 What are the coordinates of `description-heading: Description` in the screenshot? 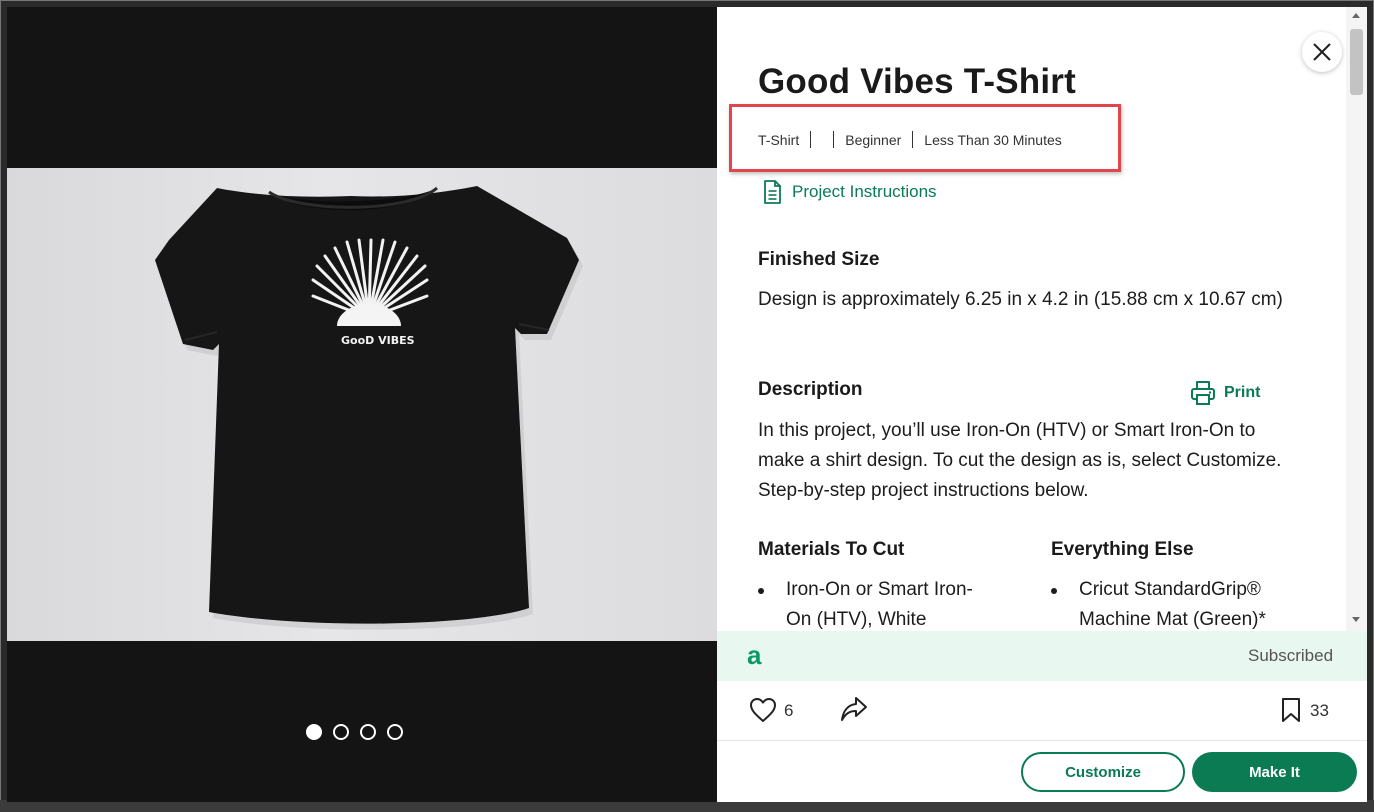 It's located at (810, 389).